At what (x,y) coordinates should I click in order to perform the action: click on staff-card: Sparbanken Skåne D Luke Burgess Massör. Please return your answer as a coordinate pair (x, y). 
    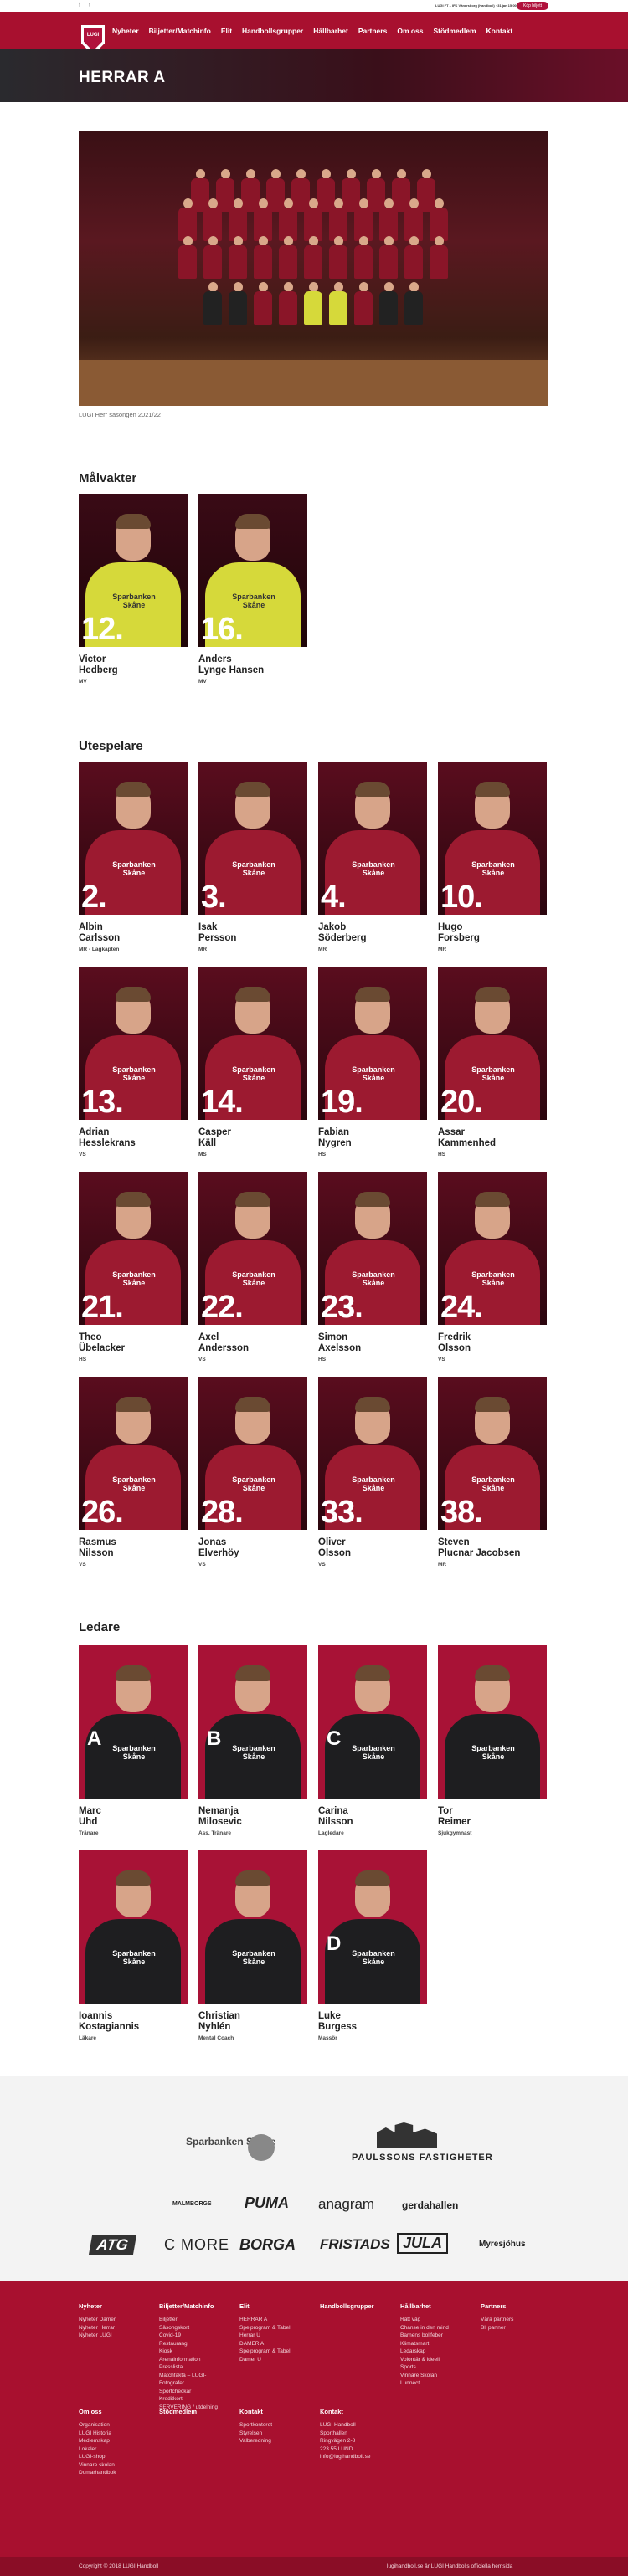
    Looking at the image, I should click on (373, 1945).